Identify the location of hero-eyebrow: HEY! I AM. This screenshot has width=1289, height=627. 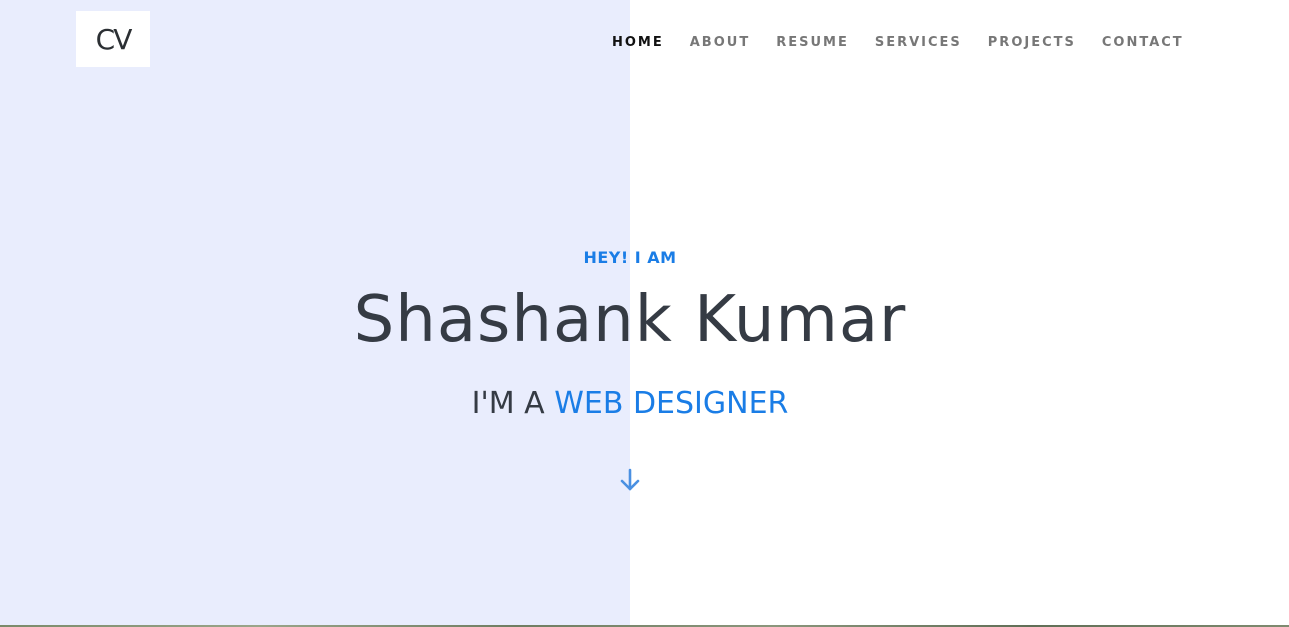
(630, 257).